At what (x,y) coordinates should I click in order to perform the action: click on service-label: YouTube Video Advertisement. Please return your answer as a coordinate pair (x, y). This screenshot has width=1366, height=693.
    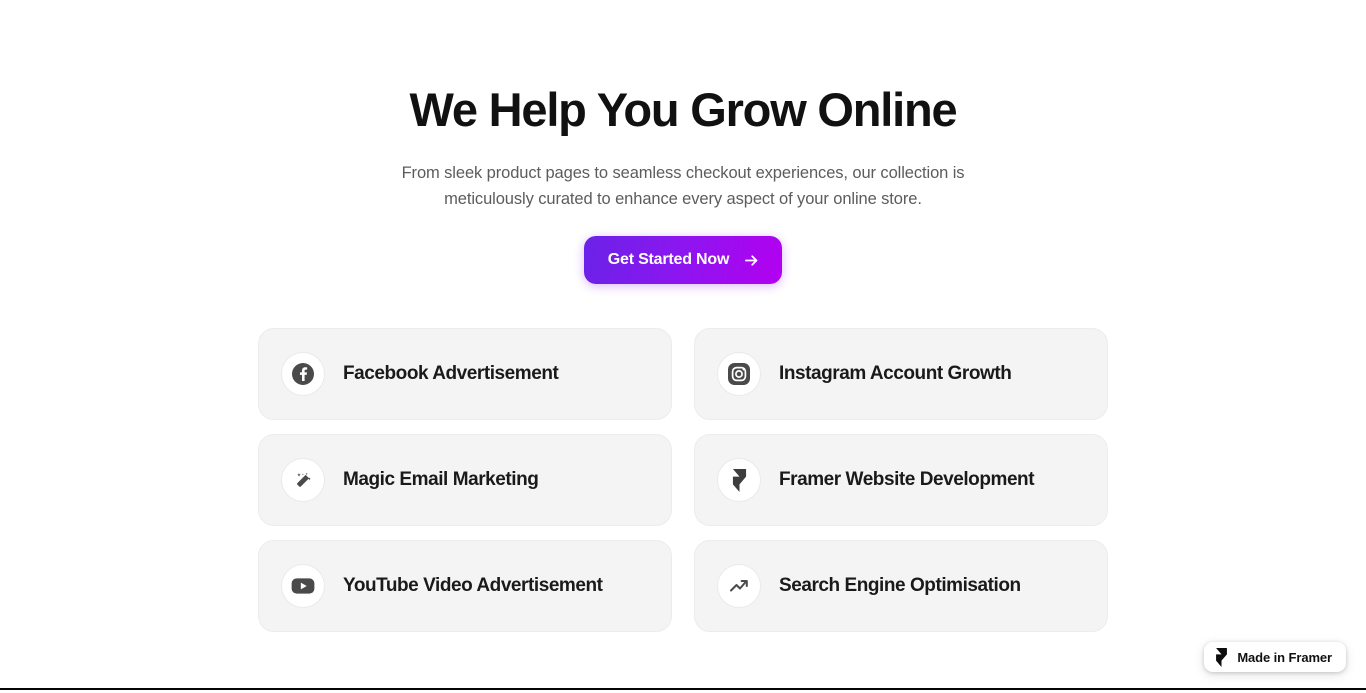
    Looking at the image, I should click on (473, 585).